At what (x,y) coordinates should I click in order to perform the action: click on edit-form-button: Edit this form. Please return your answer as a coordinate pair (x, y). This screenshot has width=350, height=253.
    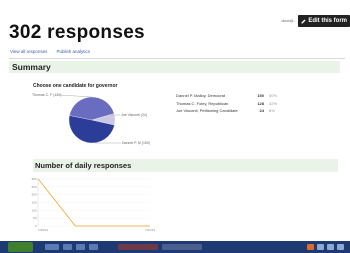
    Looking at the image, I should click on (324, 21).